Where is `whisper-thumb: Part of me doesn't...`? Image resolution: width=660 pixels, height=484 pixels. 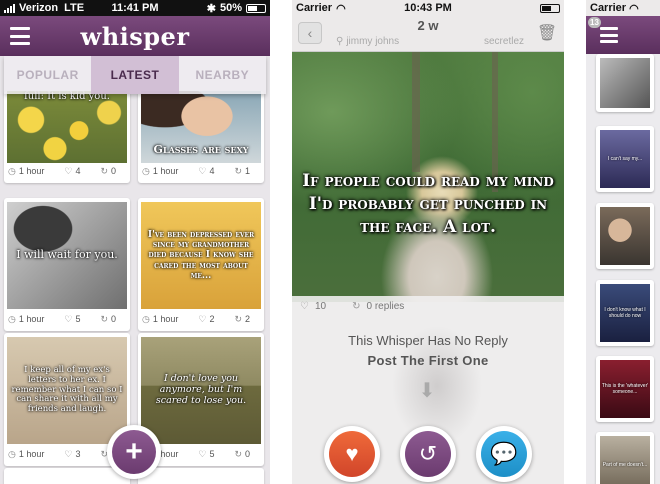
whisper-thumb: Part of me doesn't... is located at coordinates (625, 458).